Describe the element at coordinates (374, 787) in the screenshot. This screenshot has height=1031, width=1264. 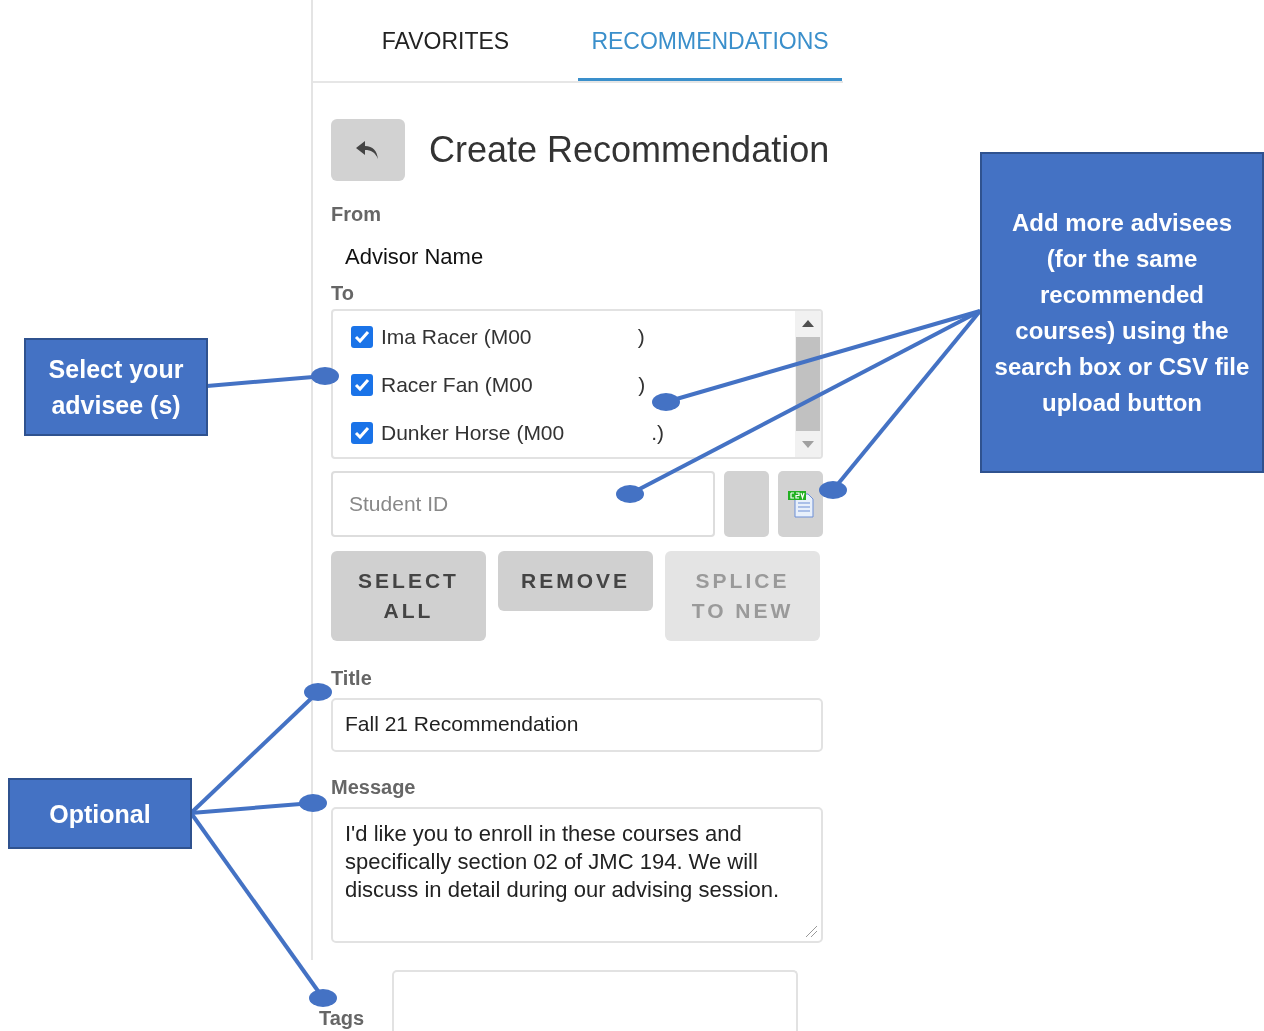
I see `field-label: Message` at that location.